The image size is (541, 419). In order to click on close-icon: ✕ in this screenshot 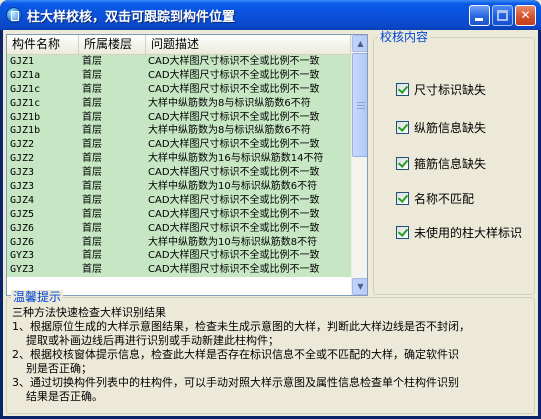, I will do `click(525, 15)`.